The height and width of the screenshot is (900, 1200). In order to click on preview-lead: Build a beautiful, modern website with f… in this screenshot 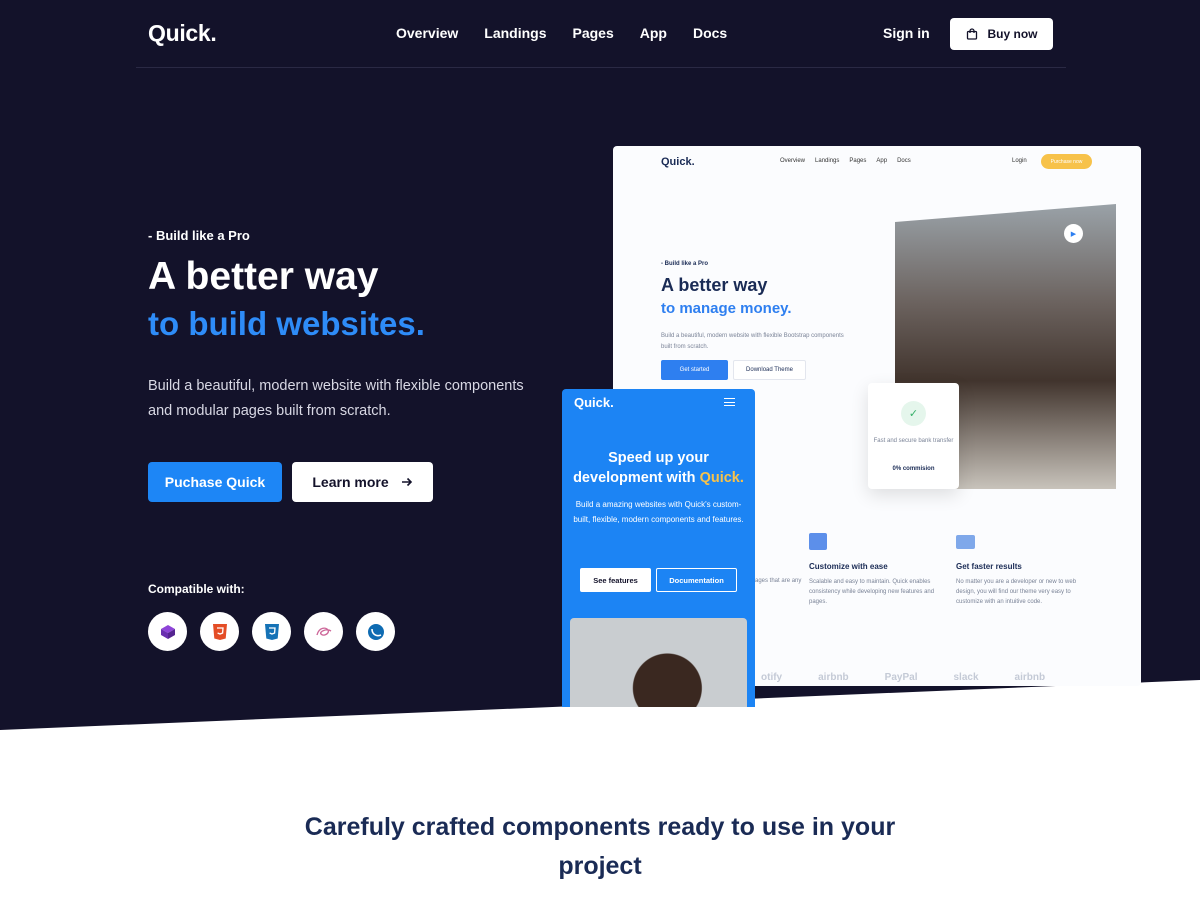, I will do `click(752, 341)`.